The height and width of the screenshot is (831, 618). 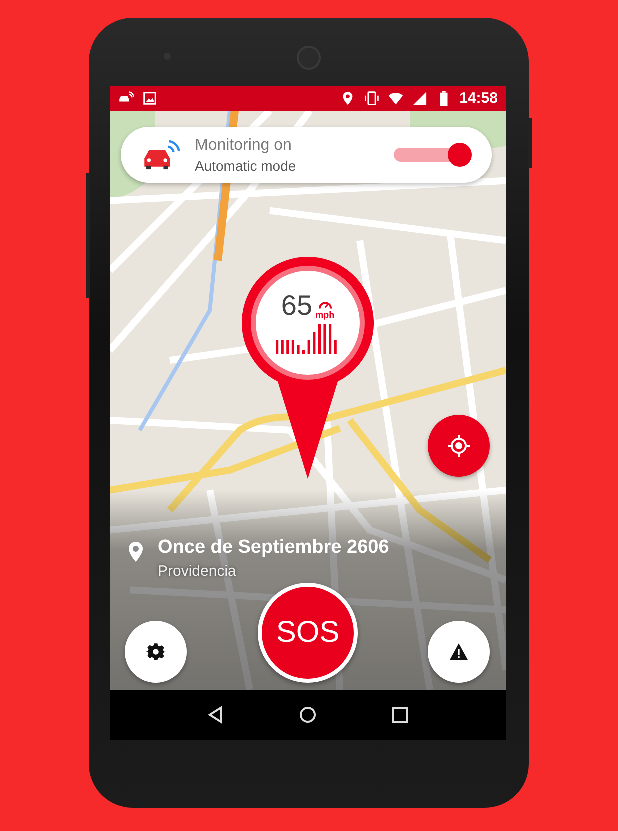 I want to click on settings-icon, so click(x=156, y=652).